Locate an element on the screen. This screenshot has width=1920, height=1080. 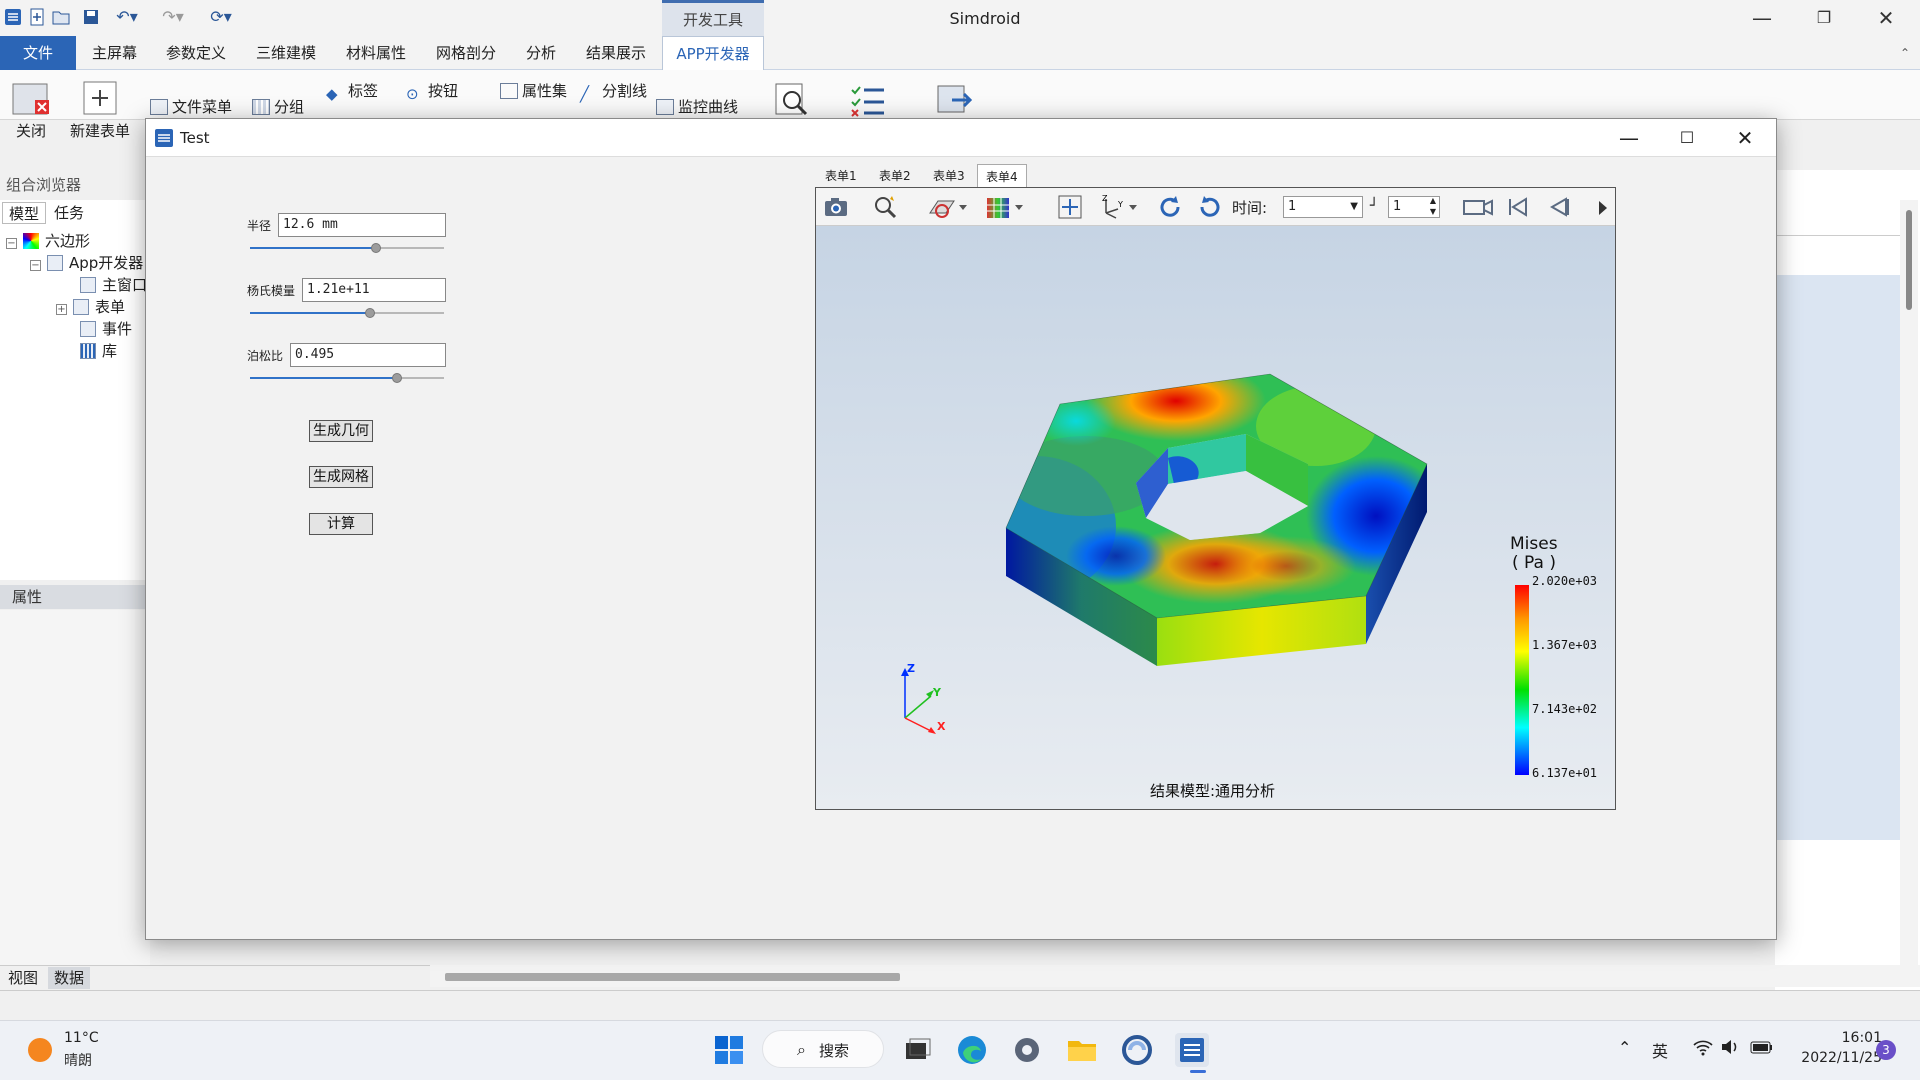
previous-frame-icon is located at coordinates (1558, 207).